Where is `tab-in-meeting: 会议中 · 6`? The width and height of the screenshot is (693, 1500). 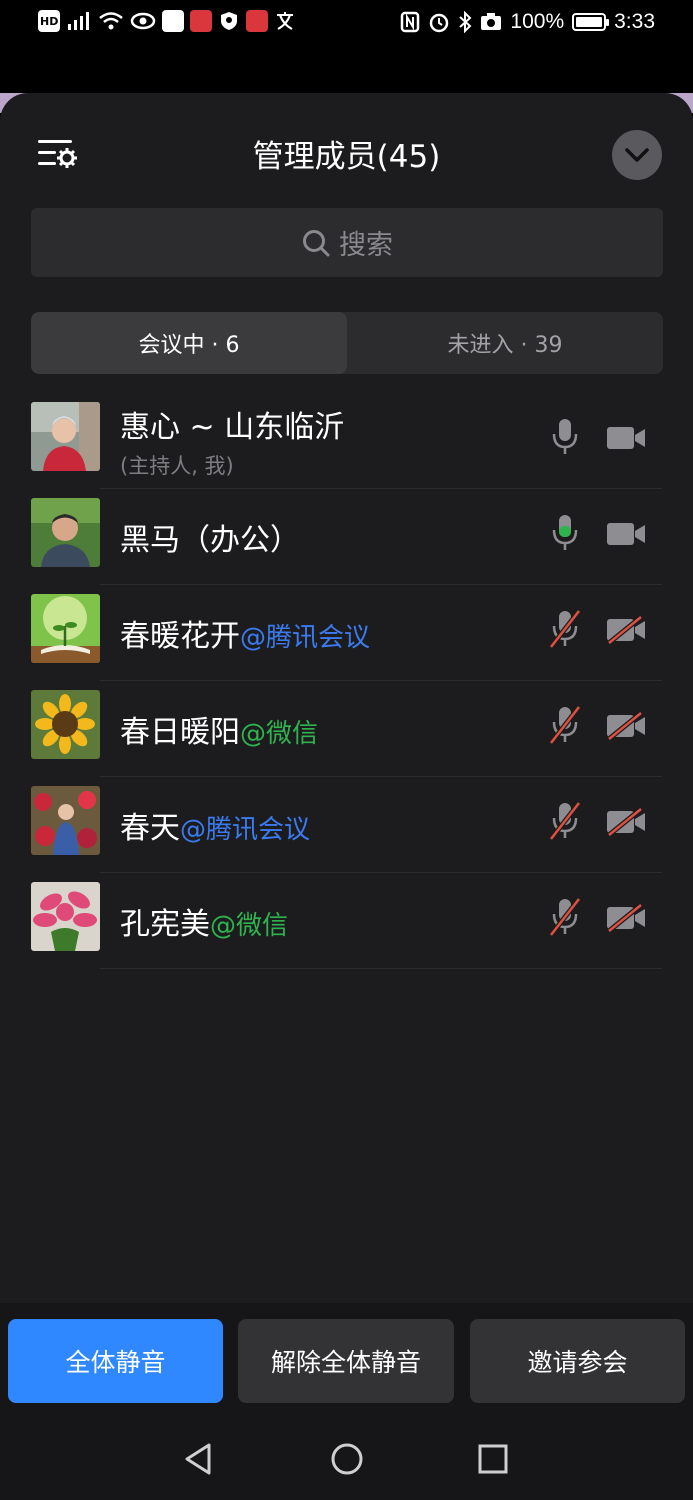 tab-in-meeting: 会议中 · 6 is located at coordinates (189, 343).